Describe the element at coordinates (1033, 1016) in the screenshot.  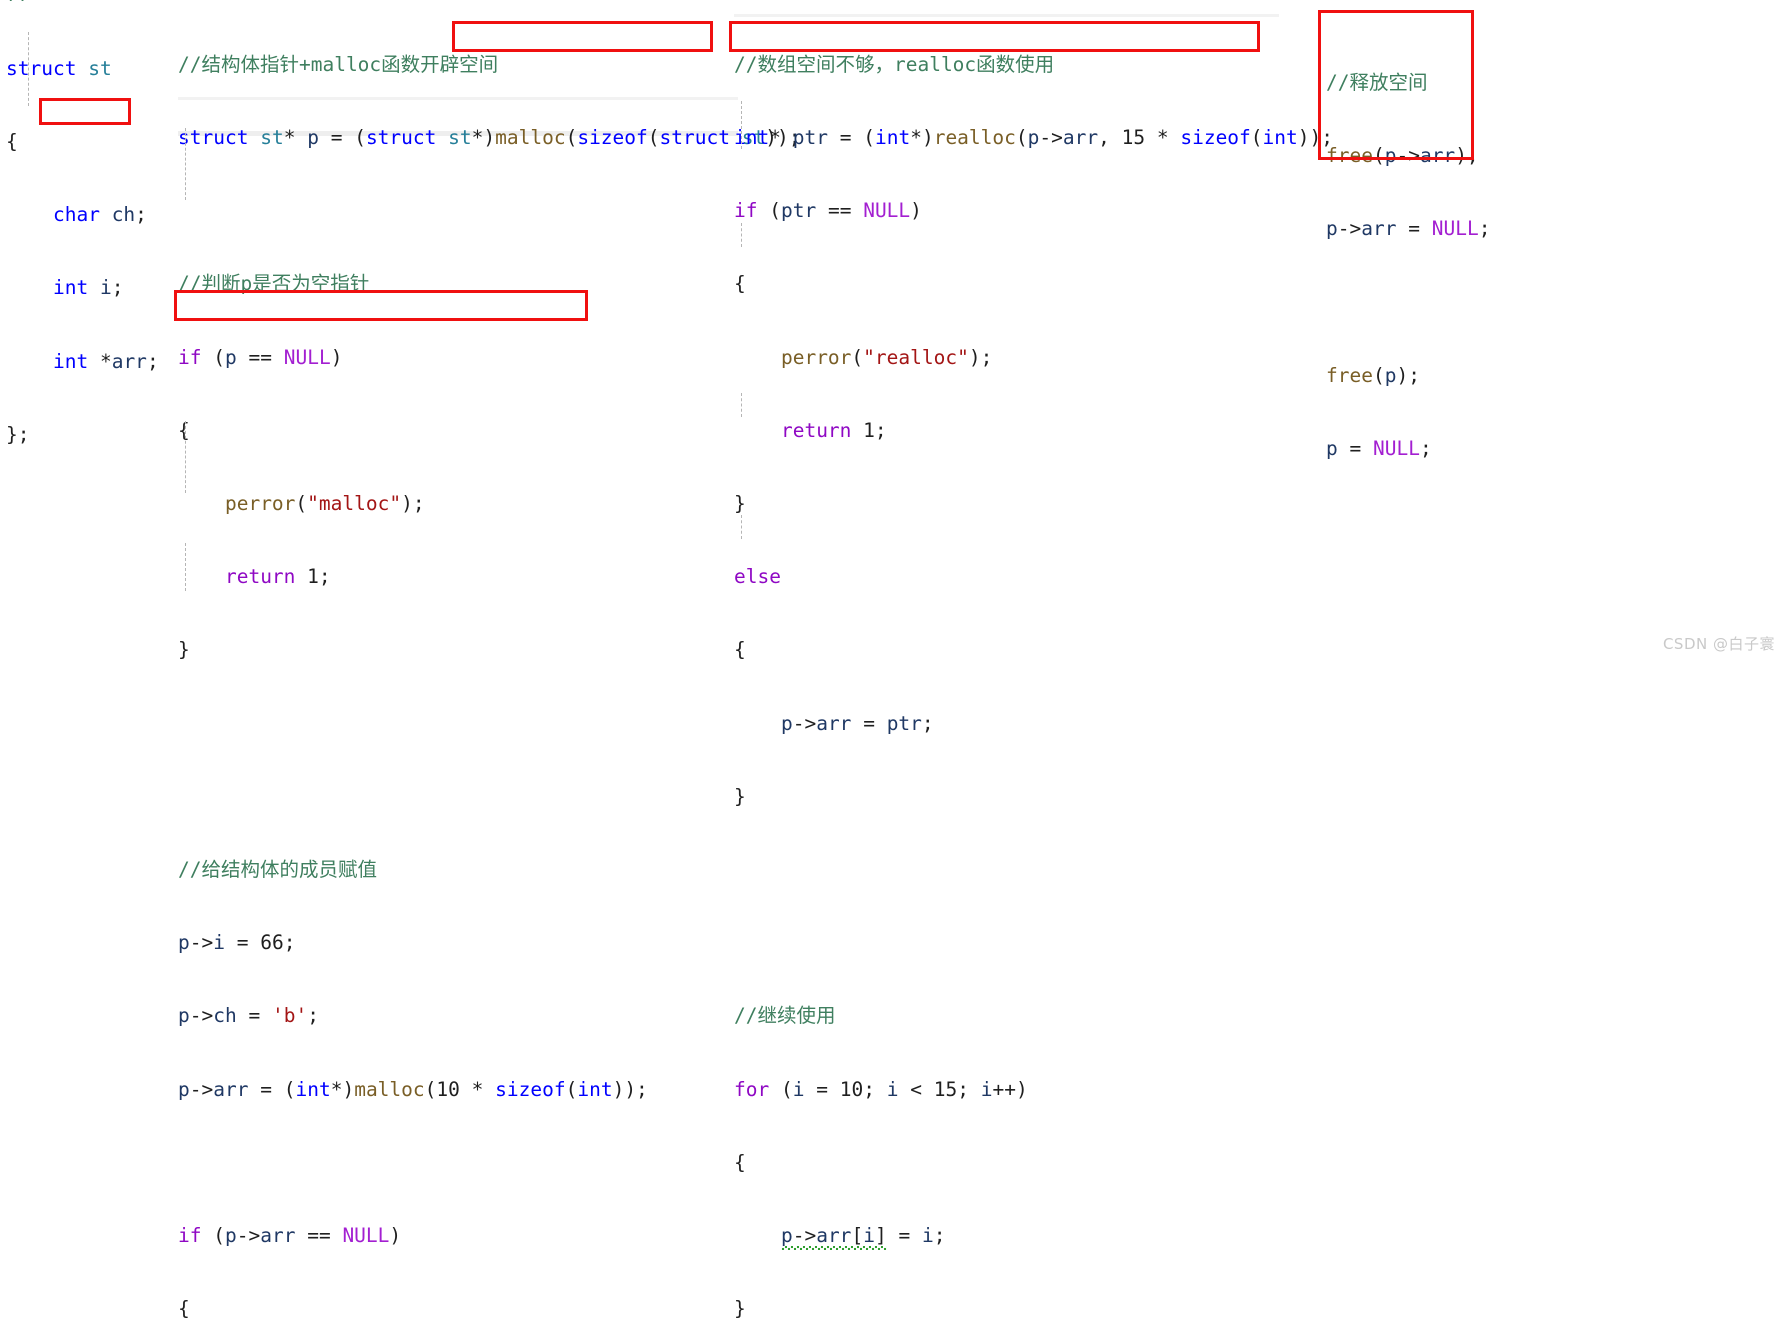
I see `code-line-comment: //继续使用` at that location.